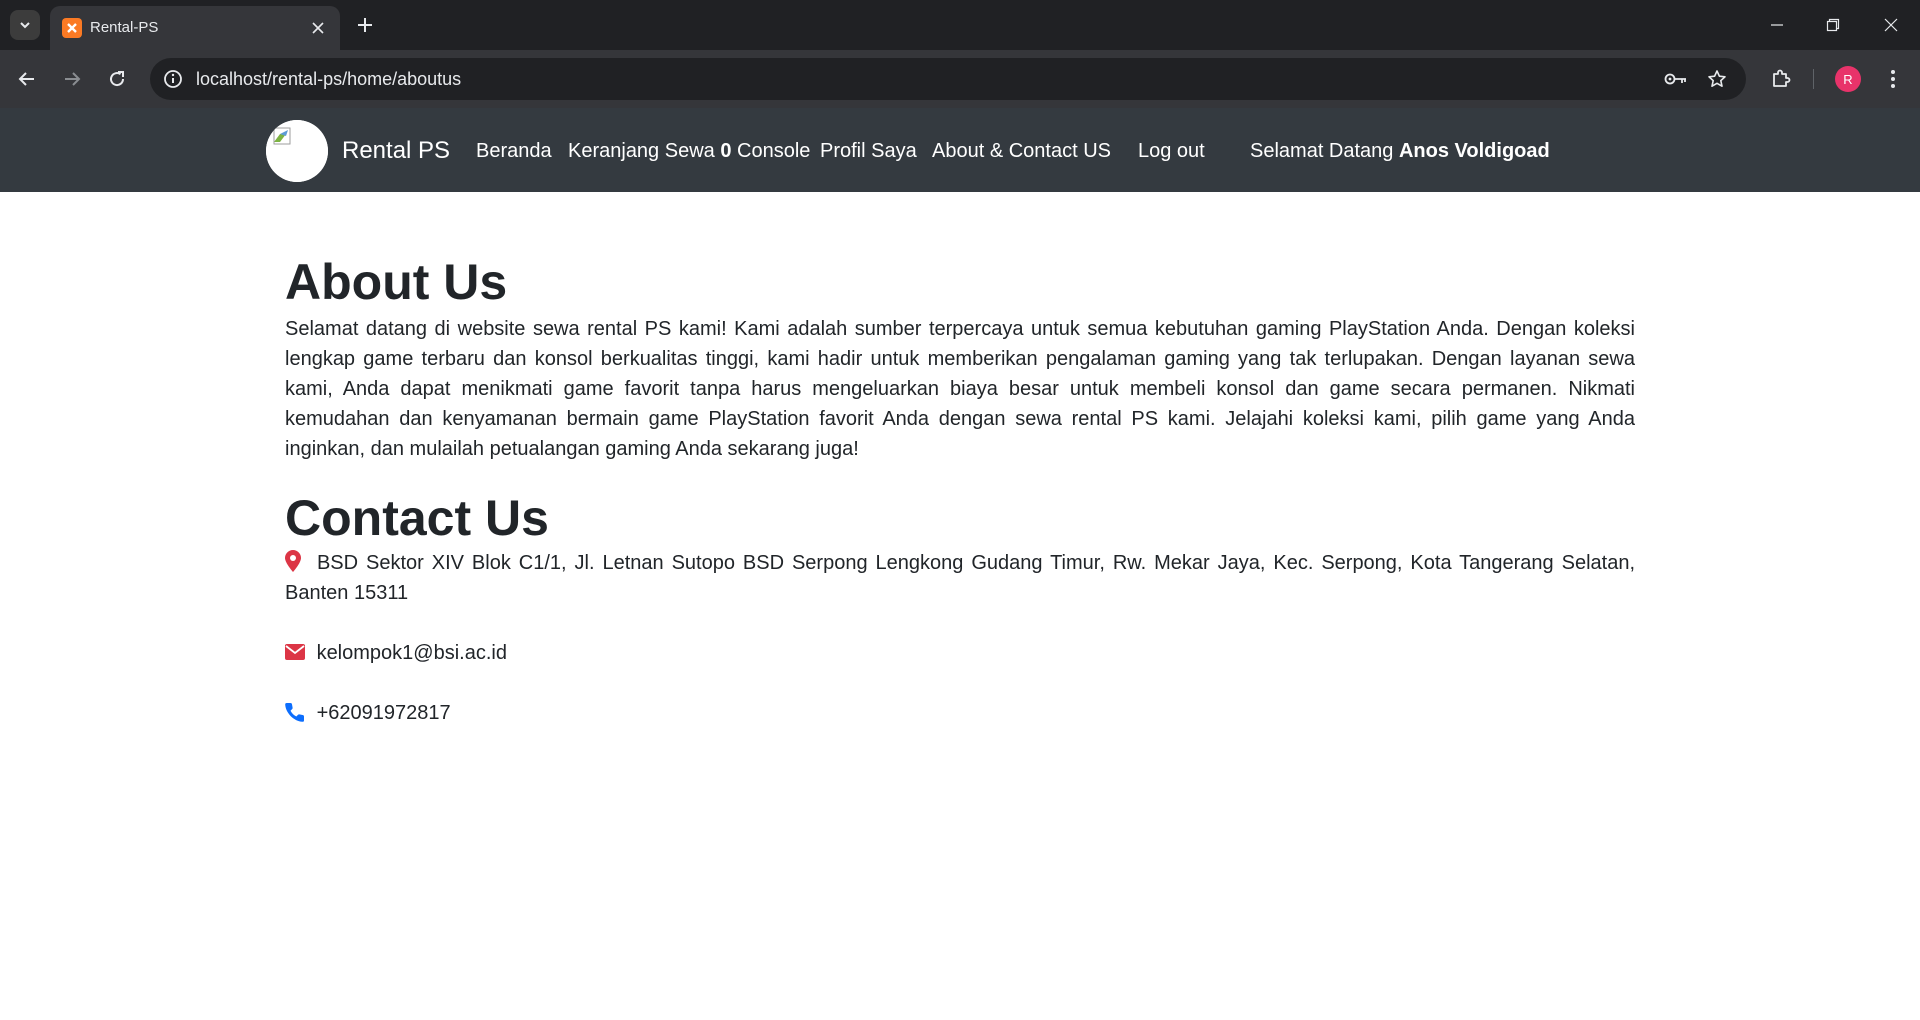  I want to click on nav-link-logout: Log out, so click(1171, 151).